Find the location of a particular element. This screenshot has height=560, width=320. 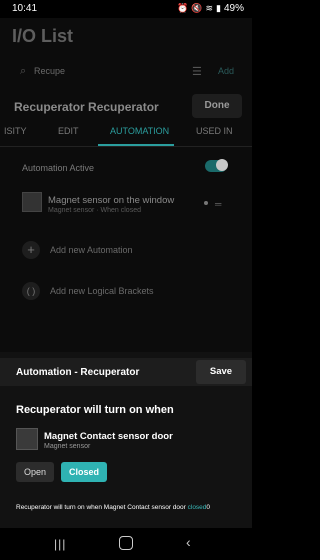

open-button: Open is located at coordinates (35, 472).